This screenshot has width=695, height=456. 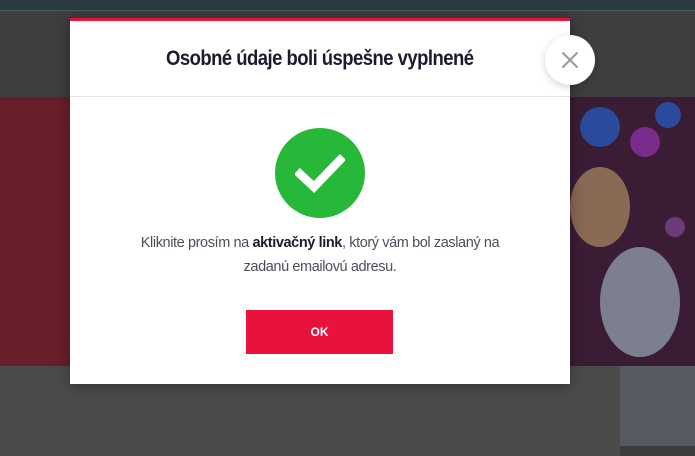 I want to click on message-text-before: Kliknite prosím na, so click(x=196, y=243).